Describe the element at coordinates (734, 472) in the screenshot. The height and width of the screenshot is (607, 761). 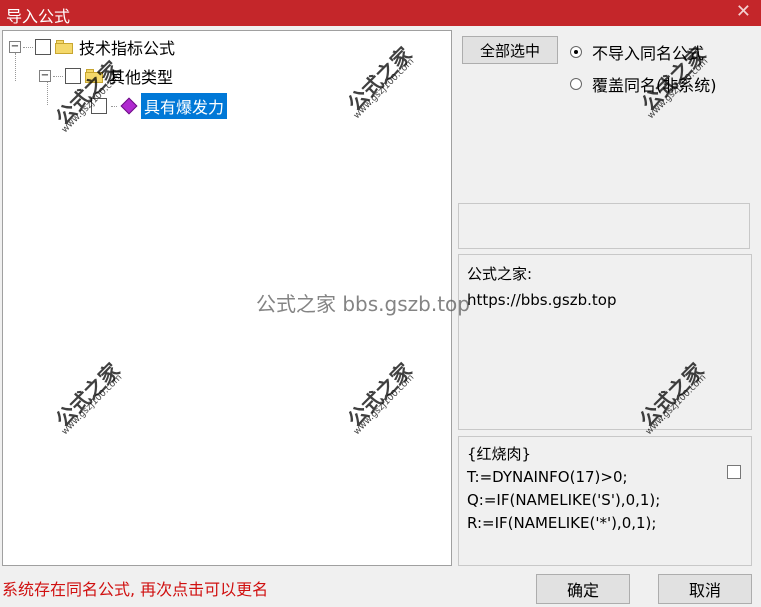
I see `code-checkbox` at that location.